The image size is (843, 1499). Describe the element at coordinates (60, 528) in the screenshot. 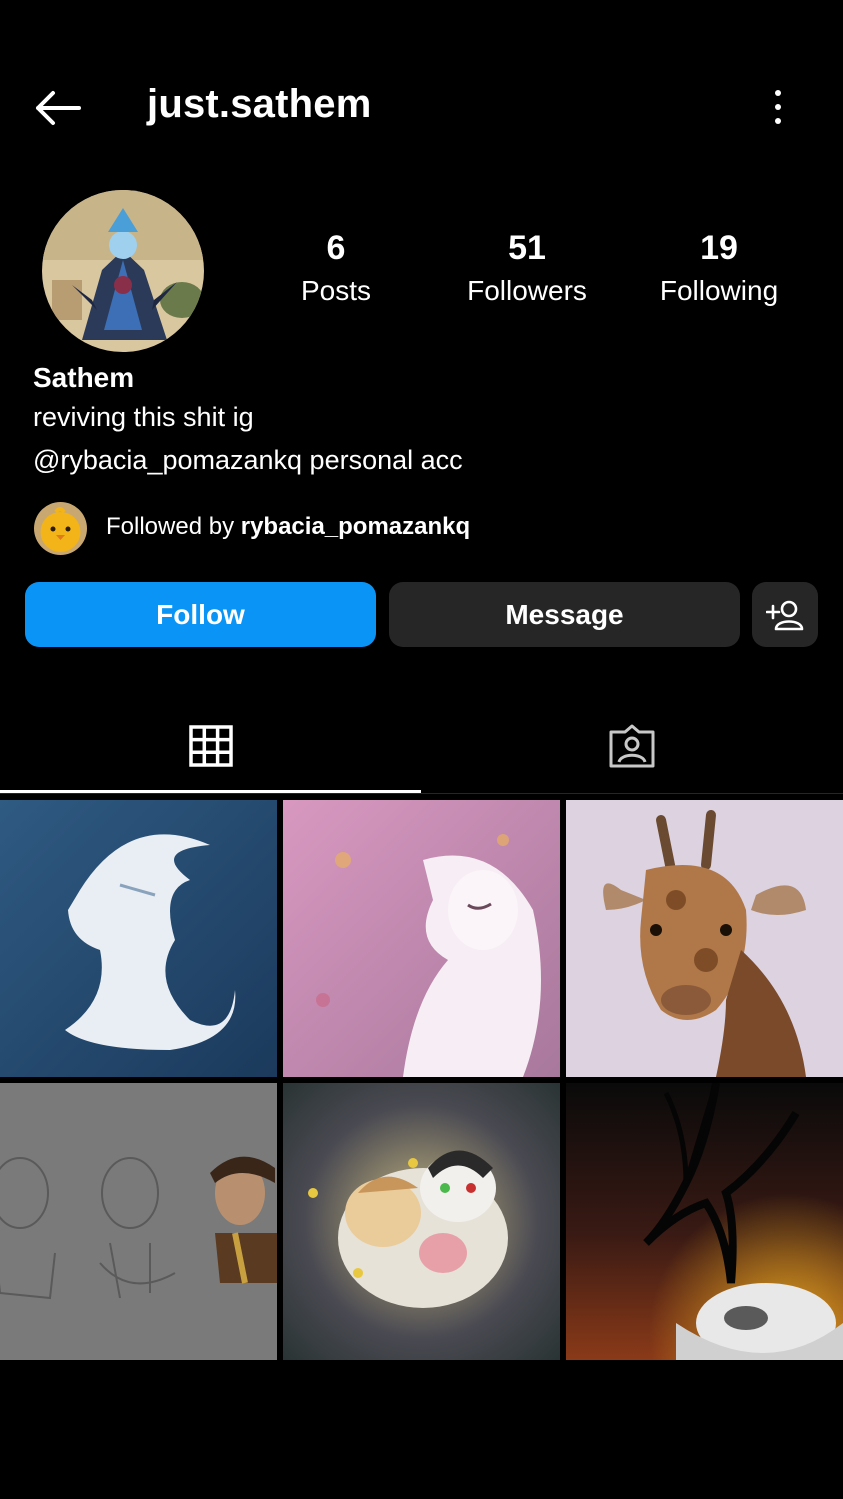

I see `follower-avatar` at that location.